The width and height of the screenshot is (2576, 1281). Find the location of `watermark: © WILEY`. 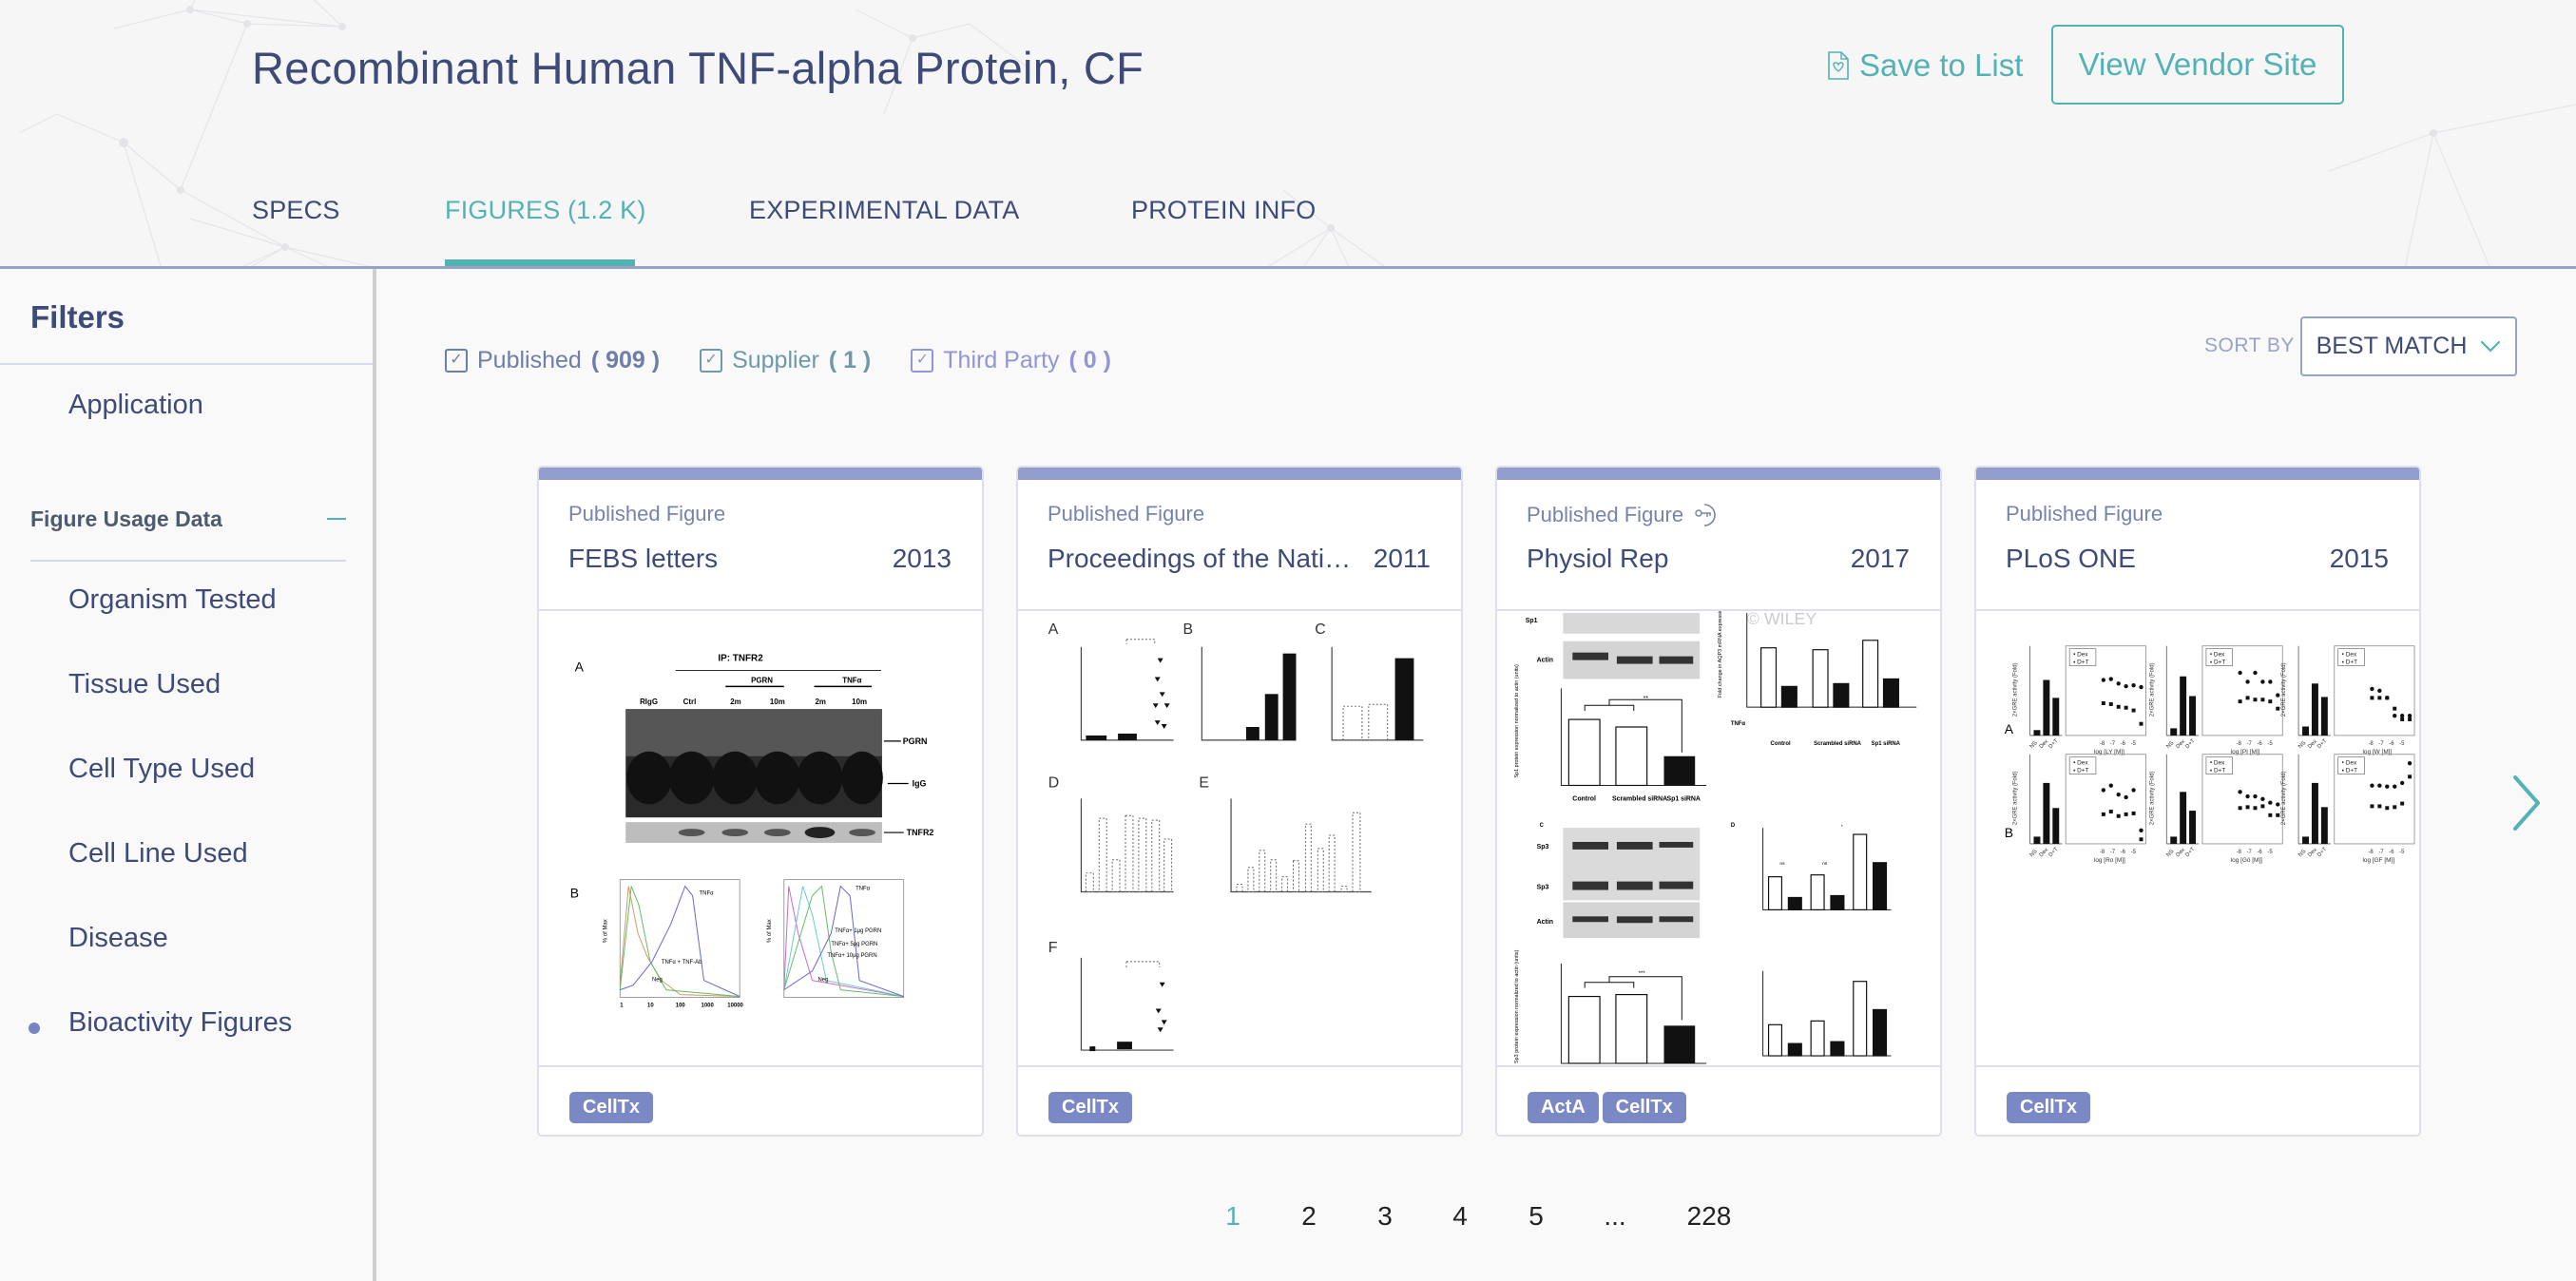

watermark: © WILEY is located at coordinates (1782, 619).